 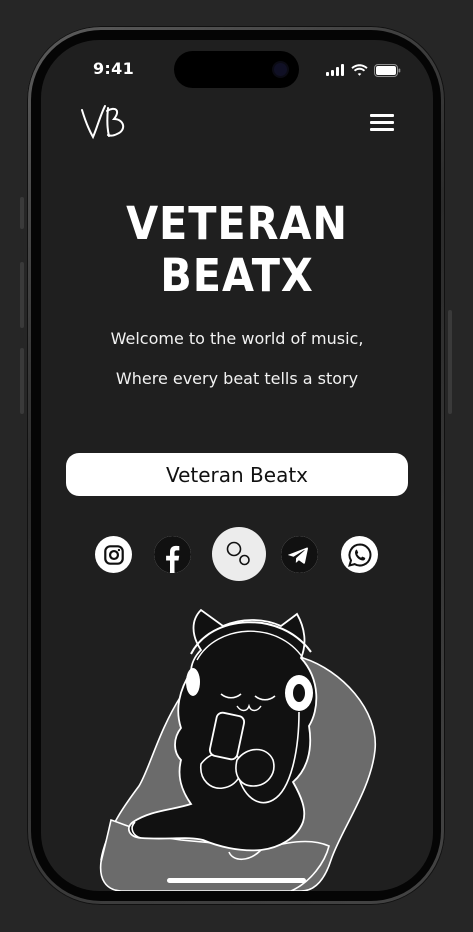 I want to click on logo: VB, so click(x=104, y=123).